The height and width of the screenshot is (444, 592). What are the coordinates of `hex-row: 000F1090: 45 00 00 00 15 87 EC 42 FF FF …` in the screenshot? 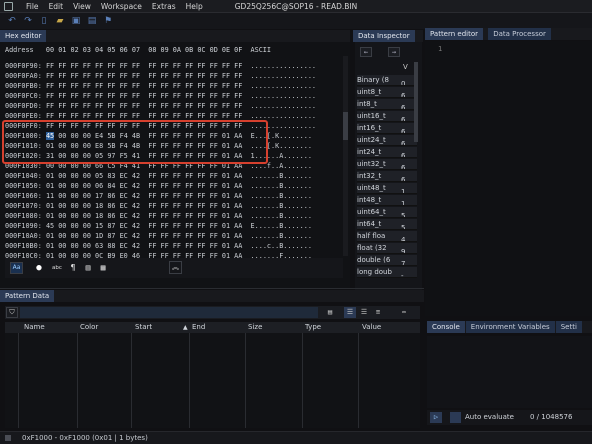 It's located at (158, 226).